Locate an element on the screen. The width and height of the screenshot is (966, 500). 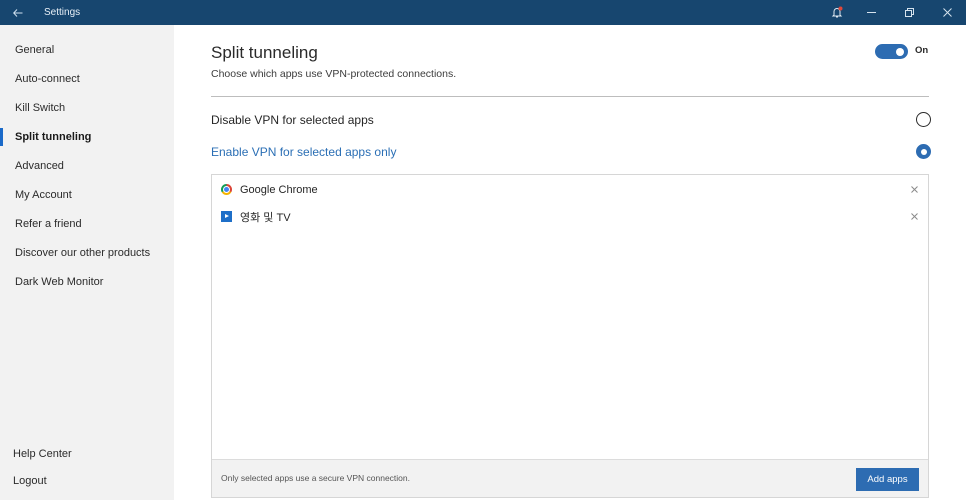
sidebar-item-split-tunneling: Split tunneling is located at coordinates (87, 137).